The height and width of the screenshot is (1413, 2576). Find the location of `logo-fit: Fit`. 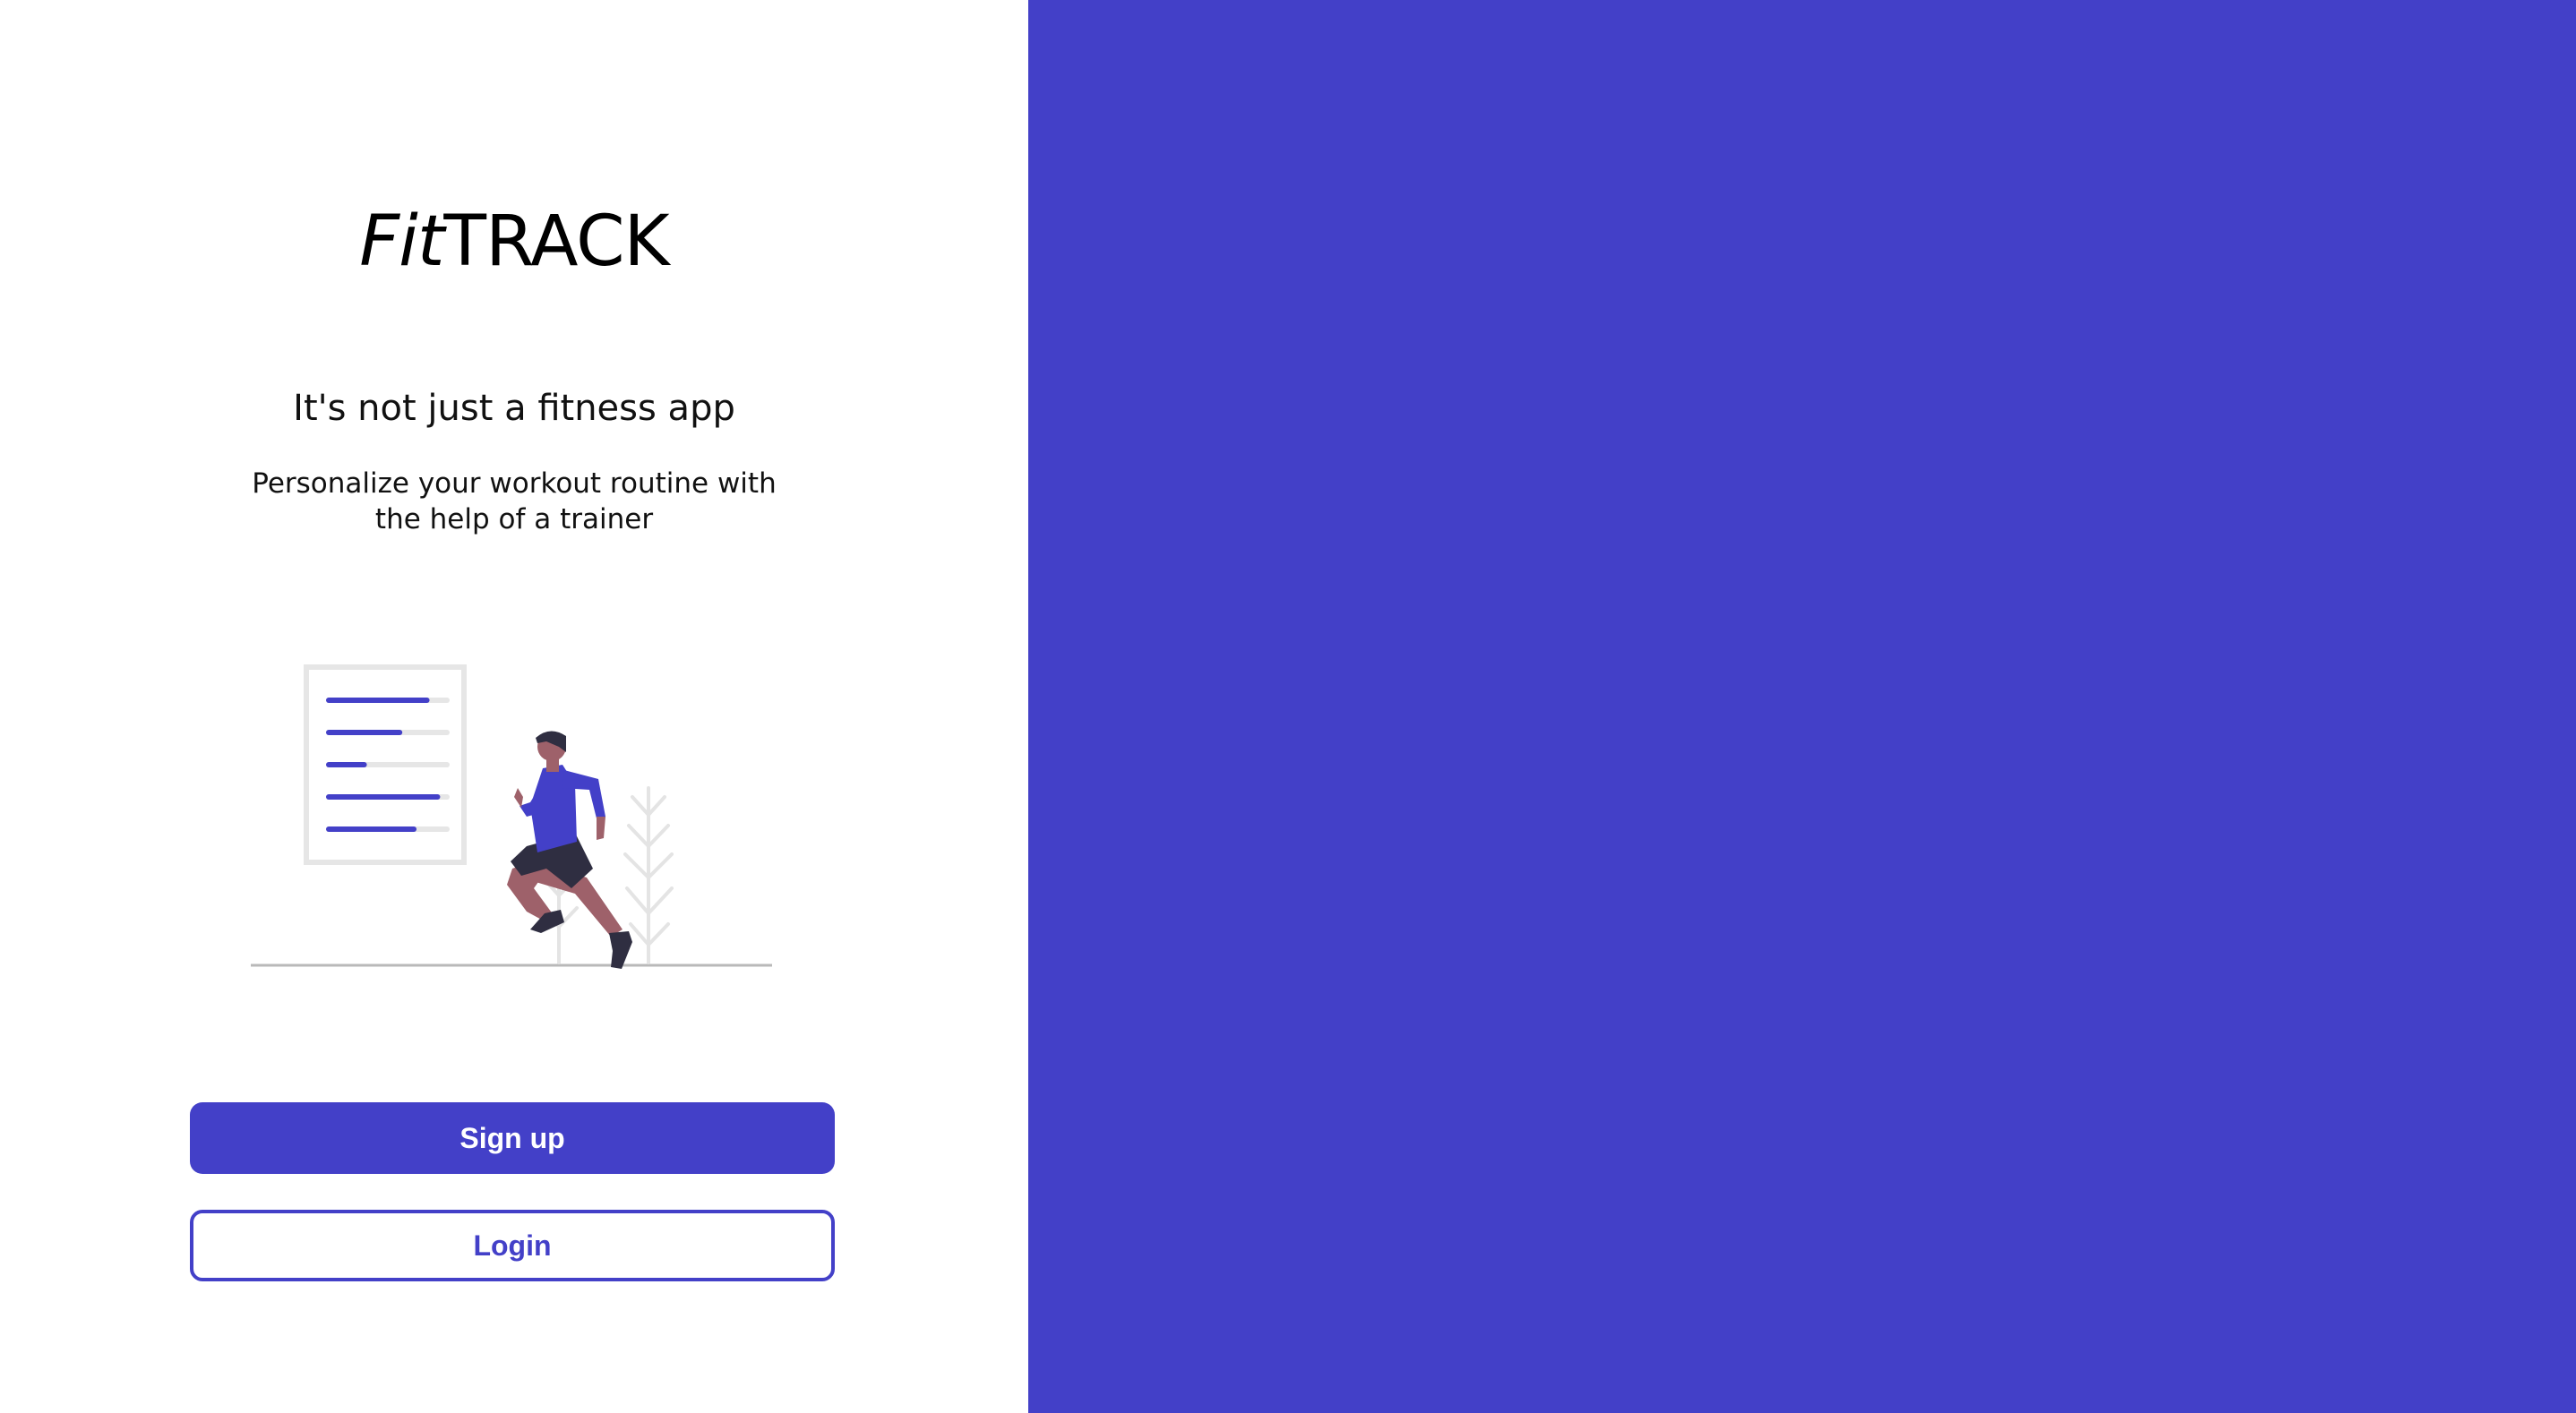

logo-fit: Fit is located at coordinates (401, 241).